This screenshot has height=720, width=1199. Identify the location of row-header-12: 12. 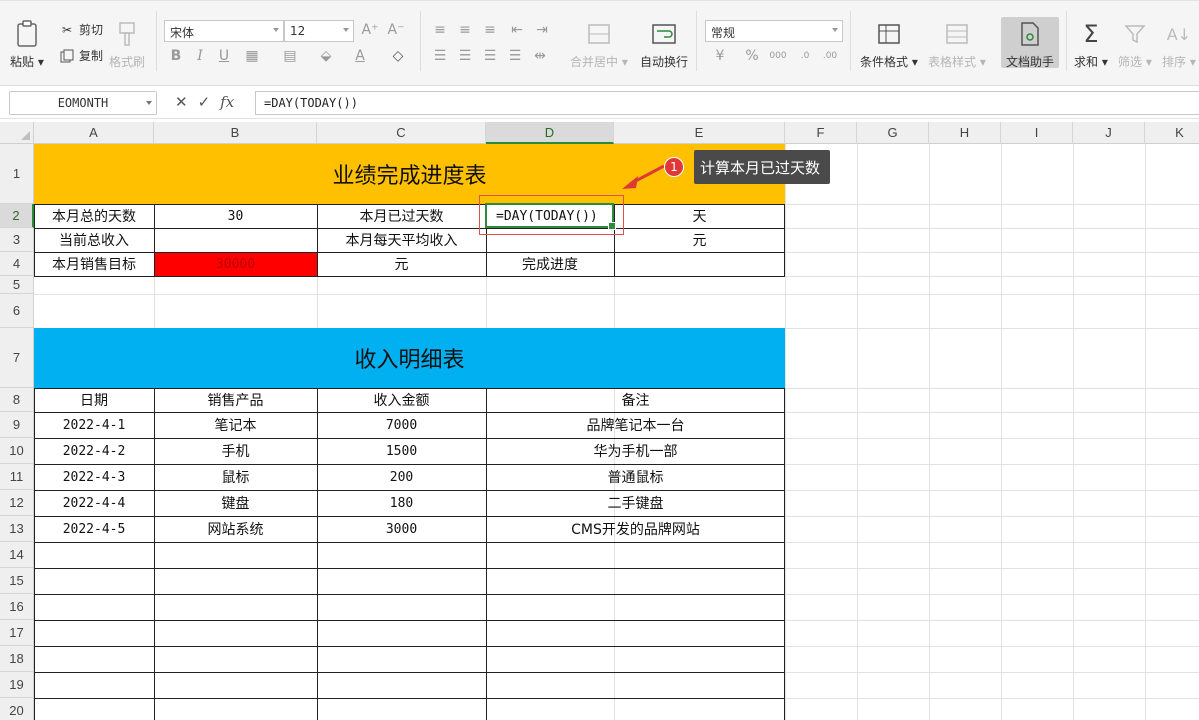
(17, 503).